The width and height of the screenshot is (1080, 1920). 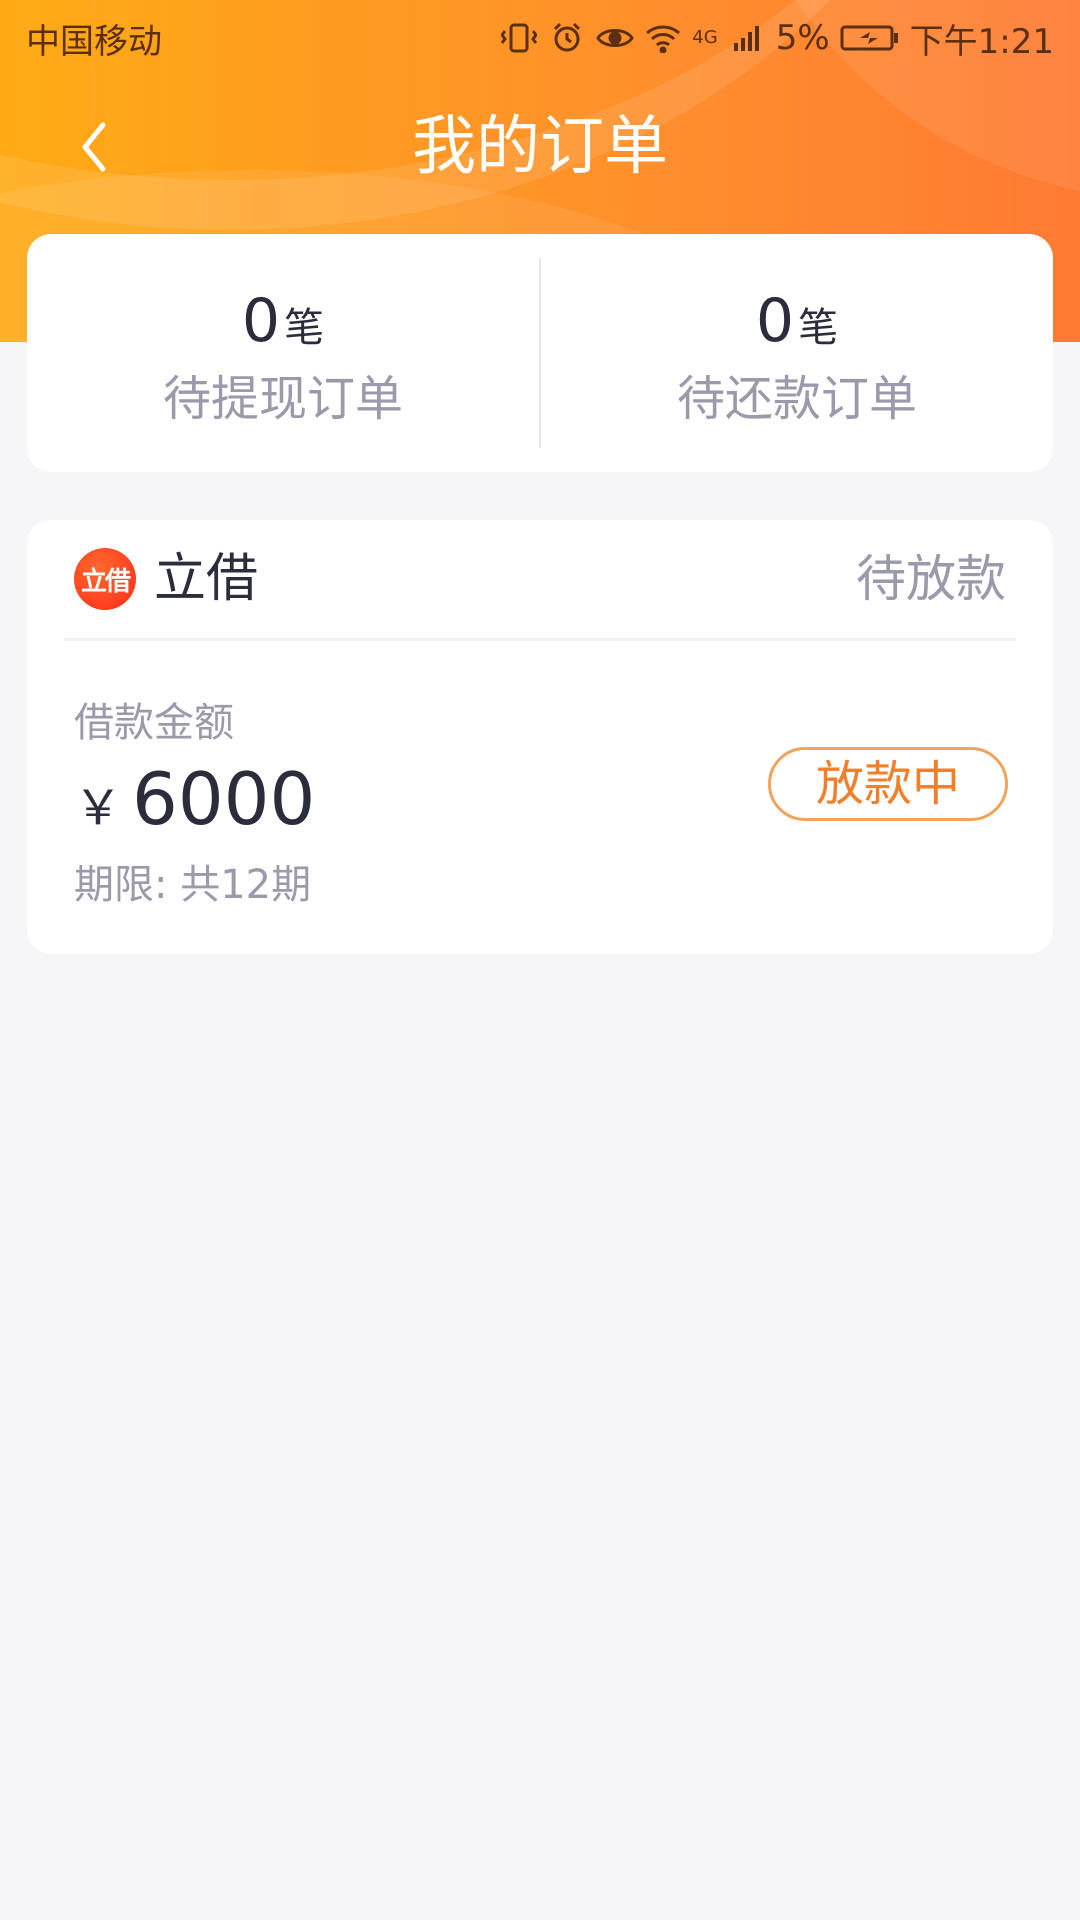 I want to click on order-status: 待放款, so click(x=931, y=579).